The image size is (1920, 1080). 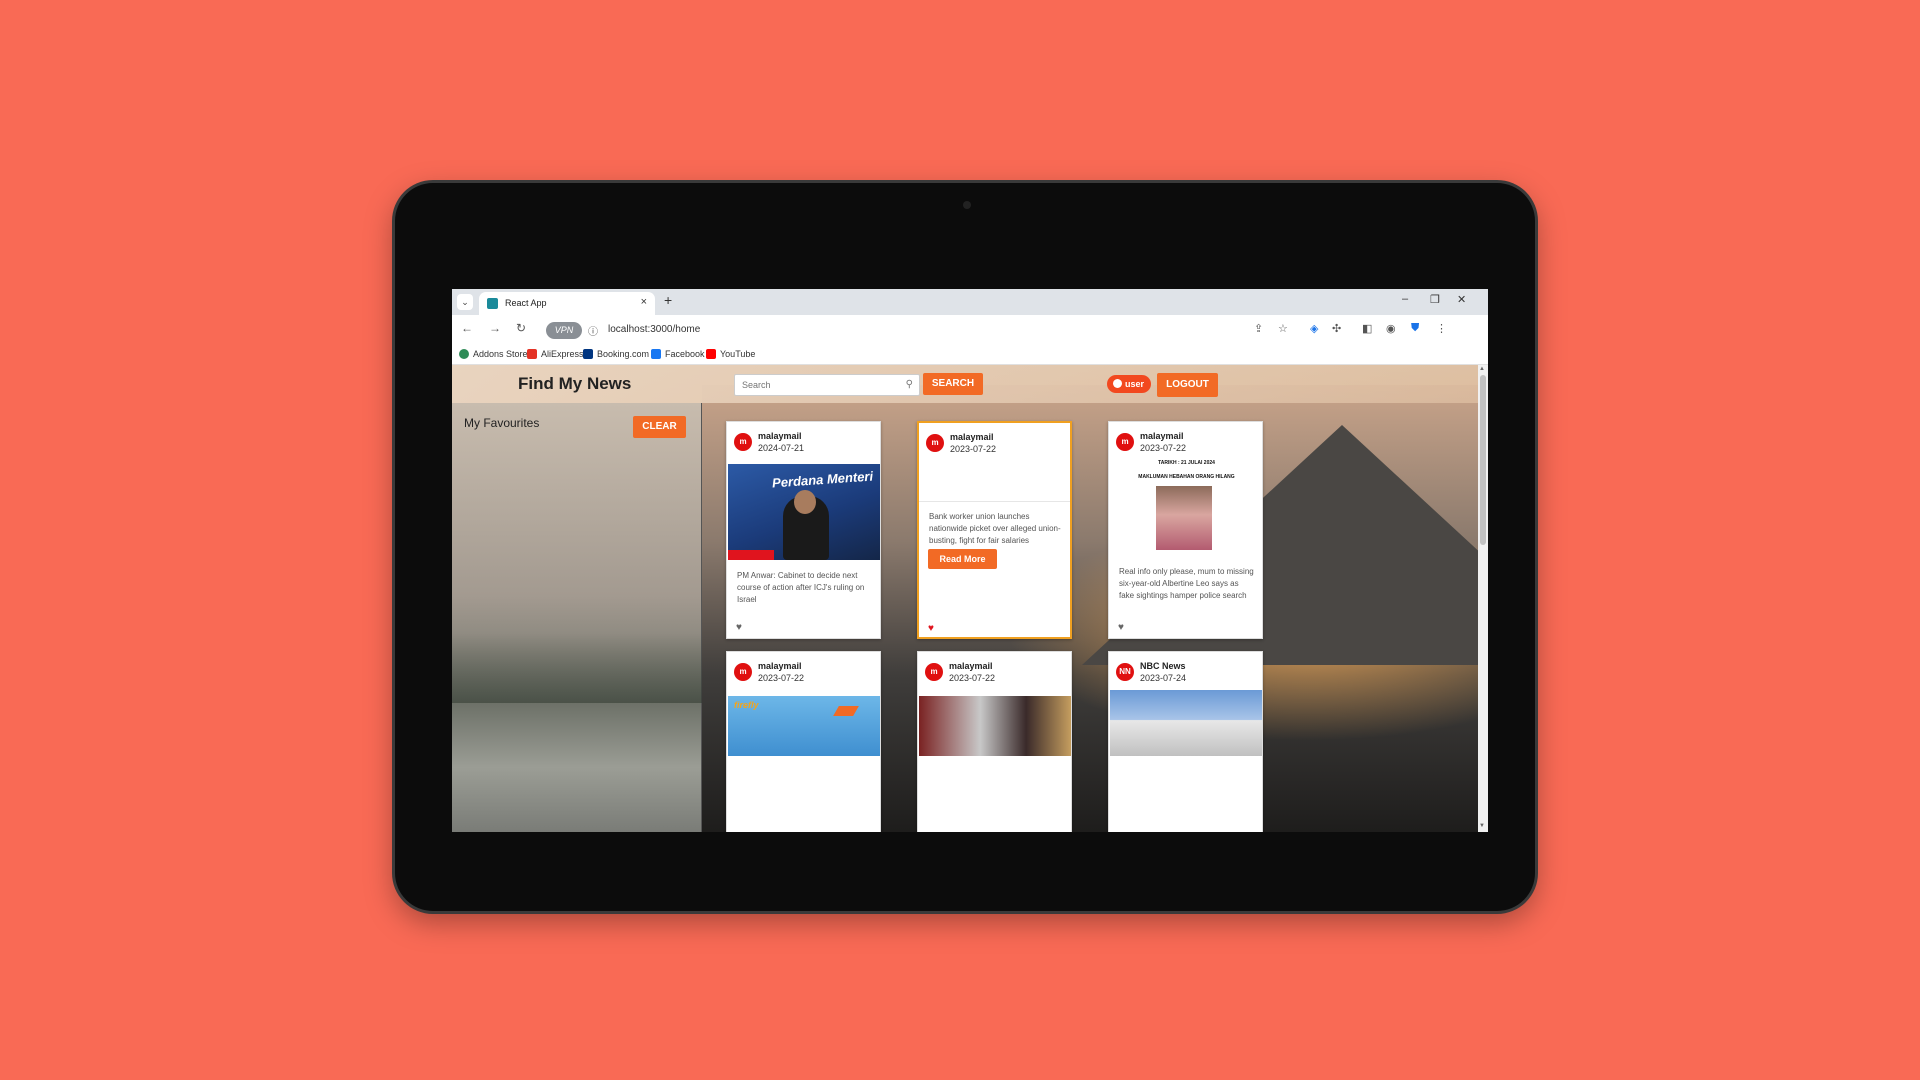 I want to click on app-header: Find My News ⚲ SEARCH user LOGOUT, so click(x=965, y=384).